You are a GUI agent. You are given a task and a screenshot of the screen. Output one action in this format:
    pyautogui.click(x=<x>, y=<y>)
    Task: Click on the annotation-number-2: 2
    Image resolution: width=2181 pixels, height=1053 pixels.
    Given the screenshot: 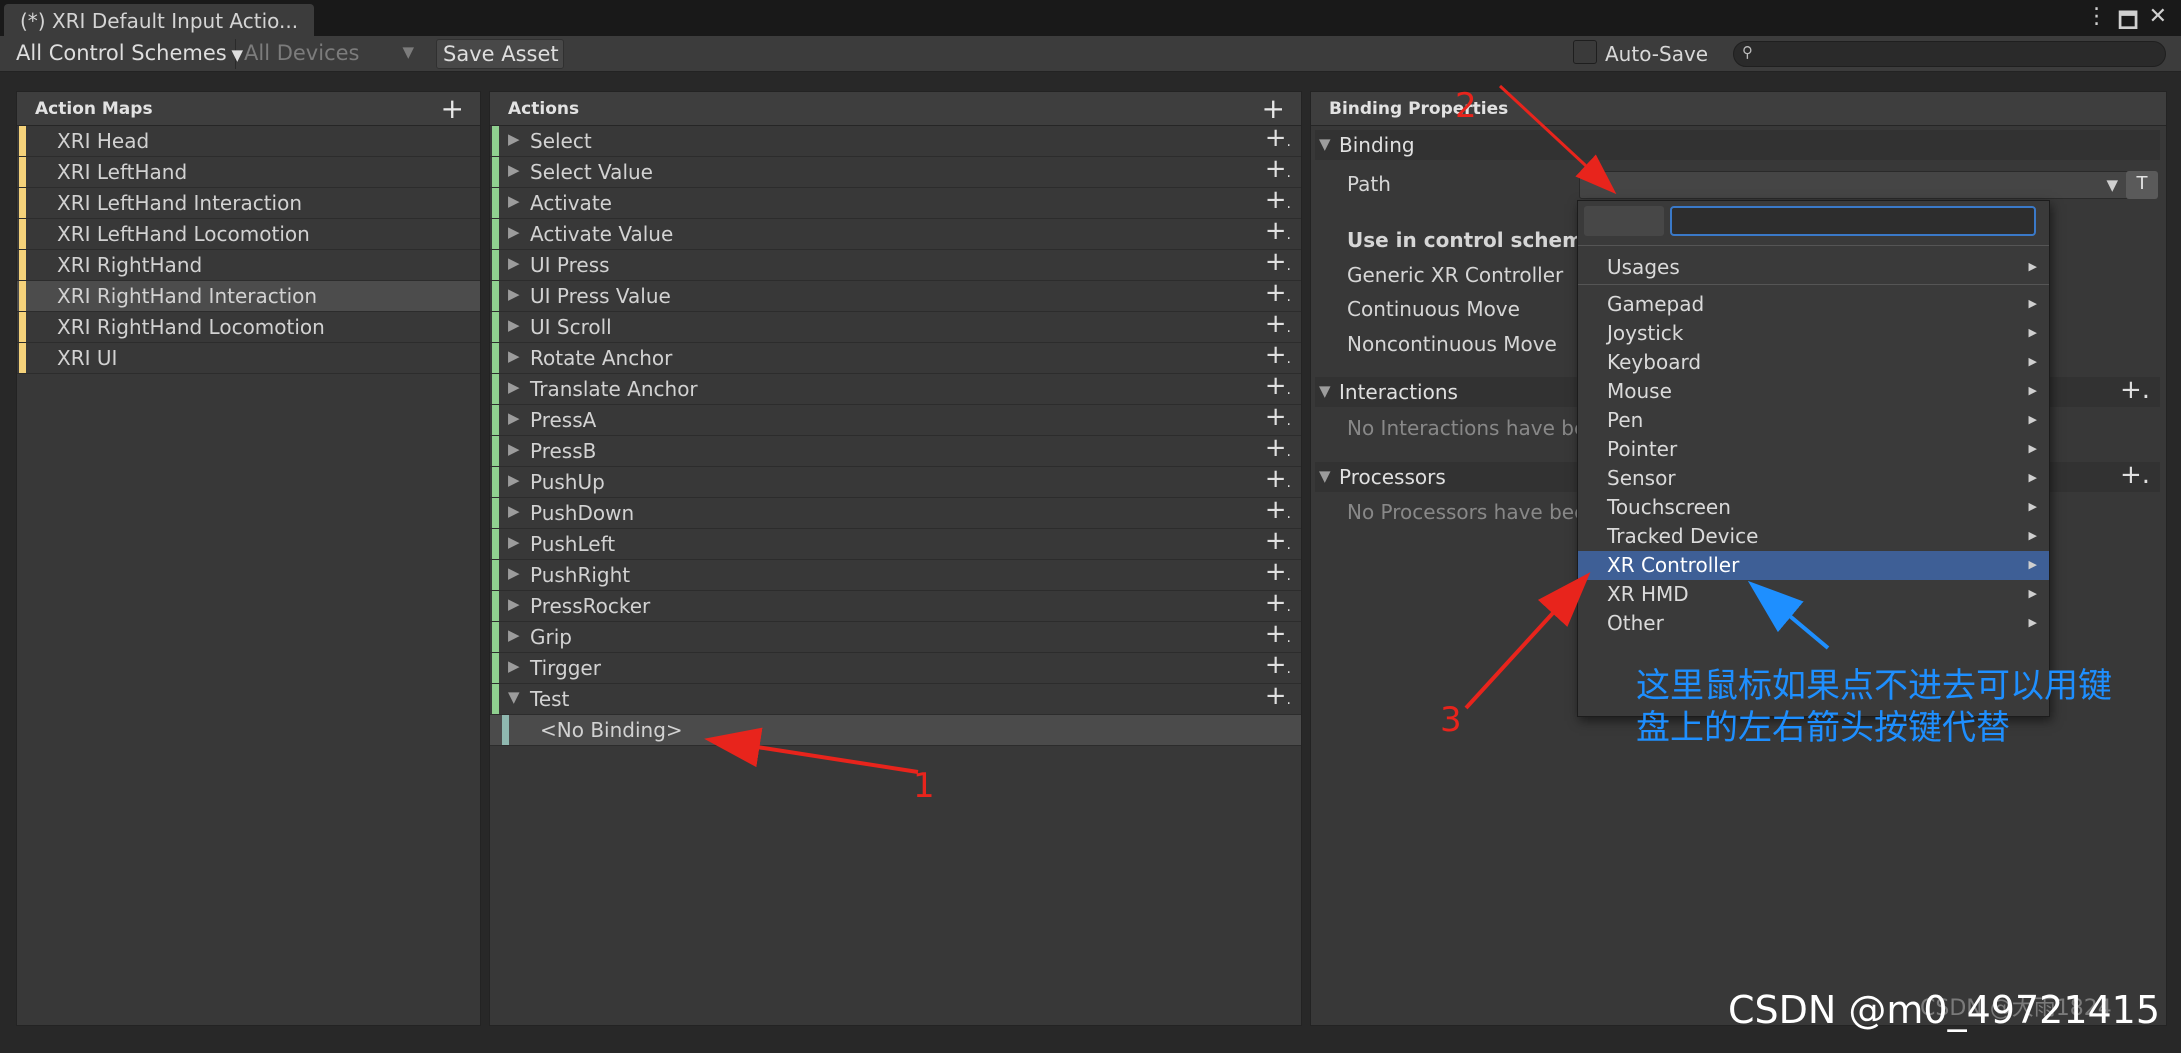 What is the action you would take?
    pyautogui.click(x=1466, y=106)
    